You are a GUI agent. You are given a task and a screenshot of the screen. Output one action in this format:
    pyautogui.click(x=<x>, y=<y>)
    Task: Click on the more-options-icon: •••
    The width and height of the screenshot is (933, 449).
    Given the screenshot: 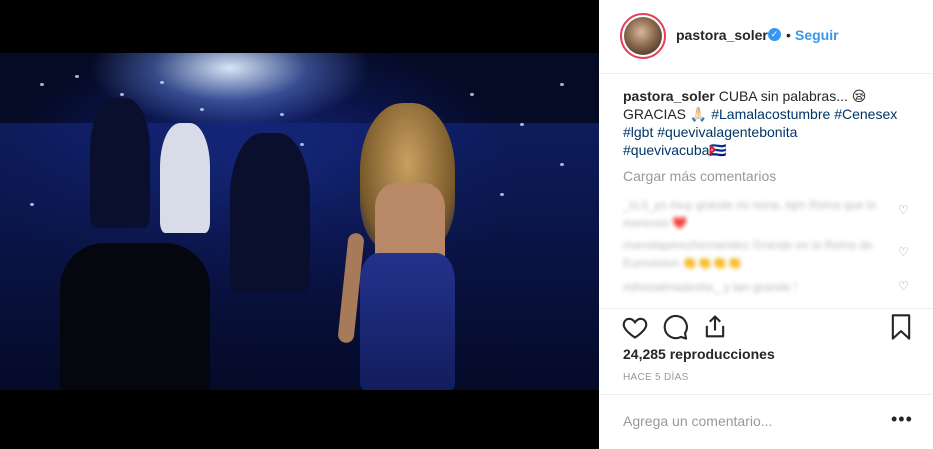 What is the action you would take?
    pyautogui.click(x=902, y=419)
    